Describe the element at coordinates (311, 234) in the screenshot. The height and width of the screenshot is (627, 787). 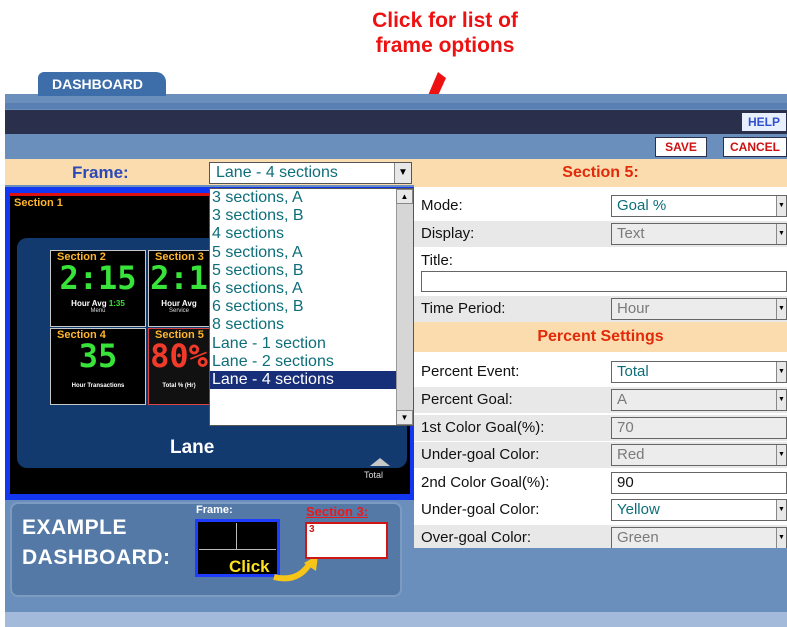
I see `frame-option: 4 sections` at that location.